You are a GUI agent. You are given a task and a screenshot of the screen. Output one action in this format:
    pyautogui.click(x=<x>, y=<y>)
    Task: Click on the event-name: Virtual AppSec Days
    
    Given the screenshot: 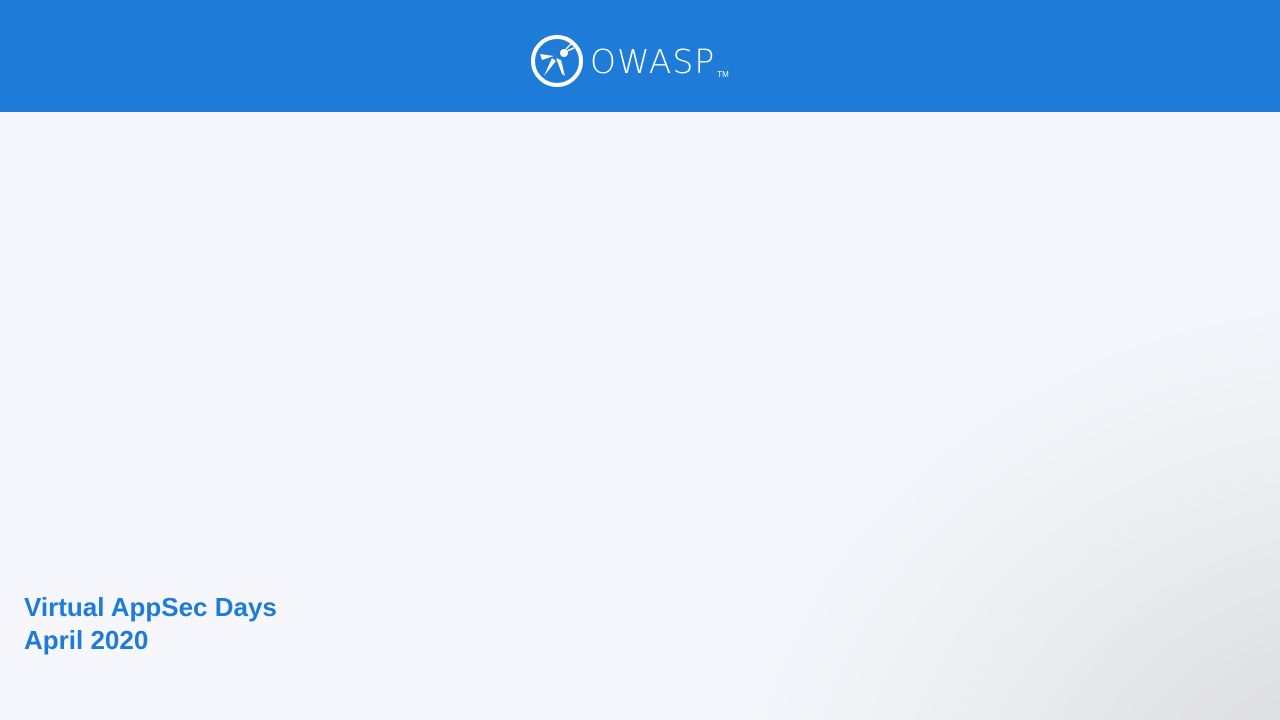 What is the action you would take?
    pyautogui.click(x=150, y=607)
    